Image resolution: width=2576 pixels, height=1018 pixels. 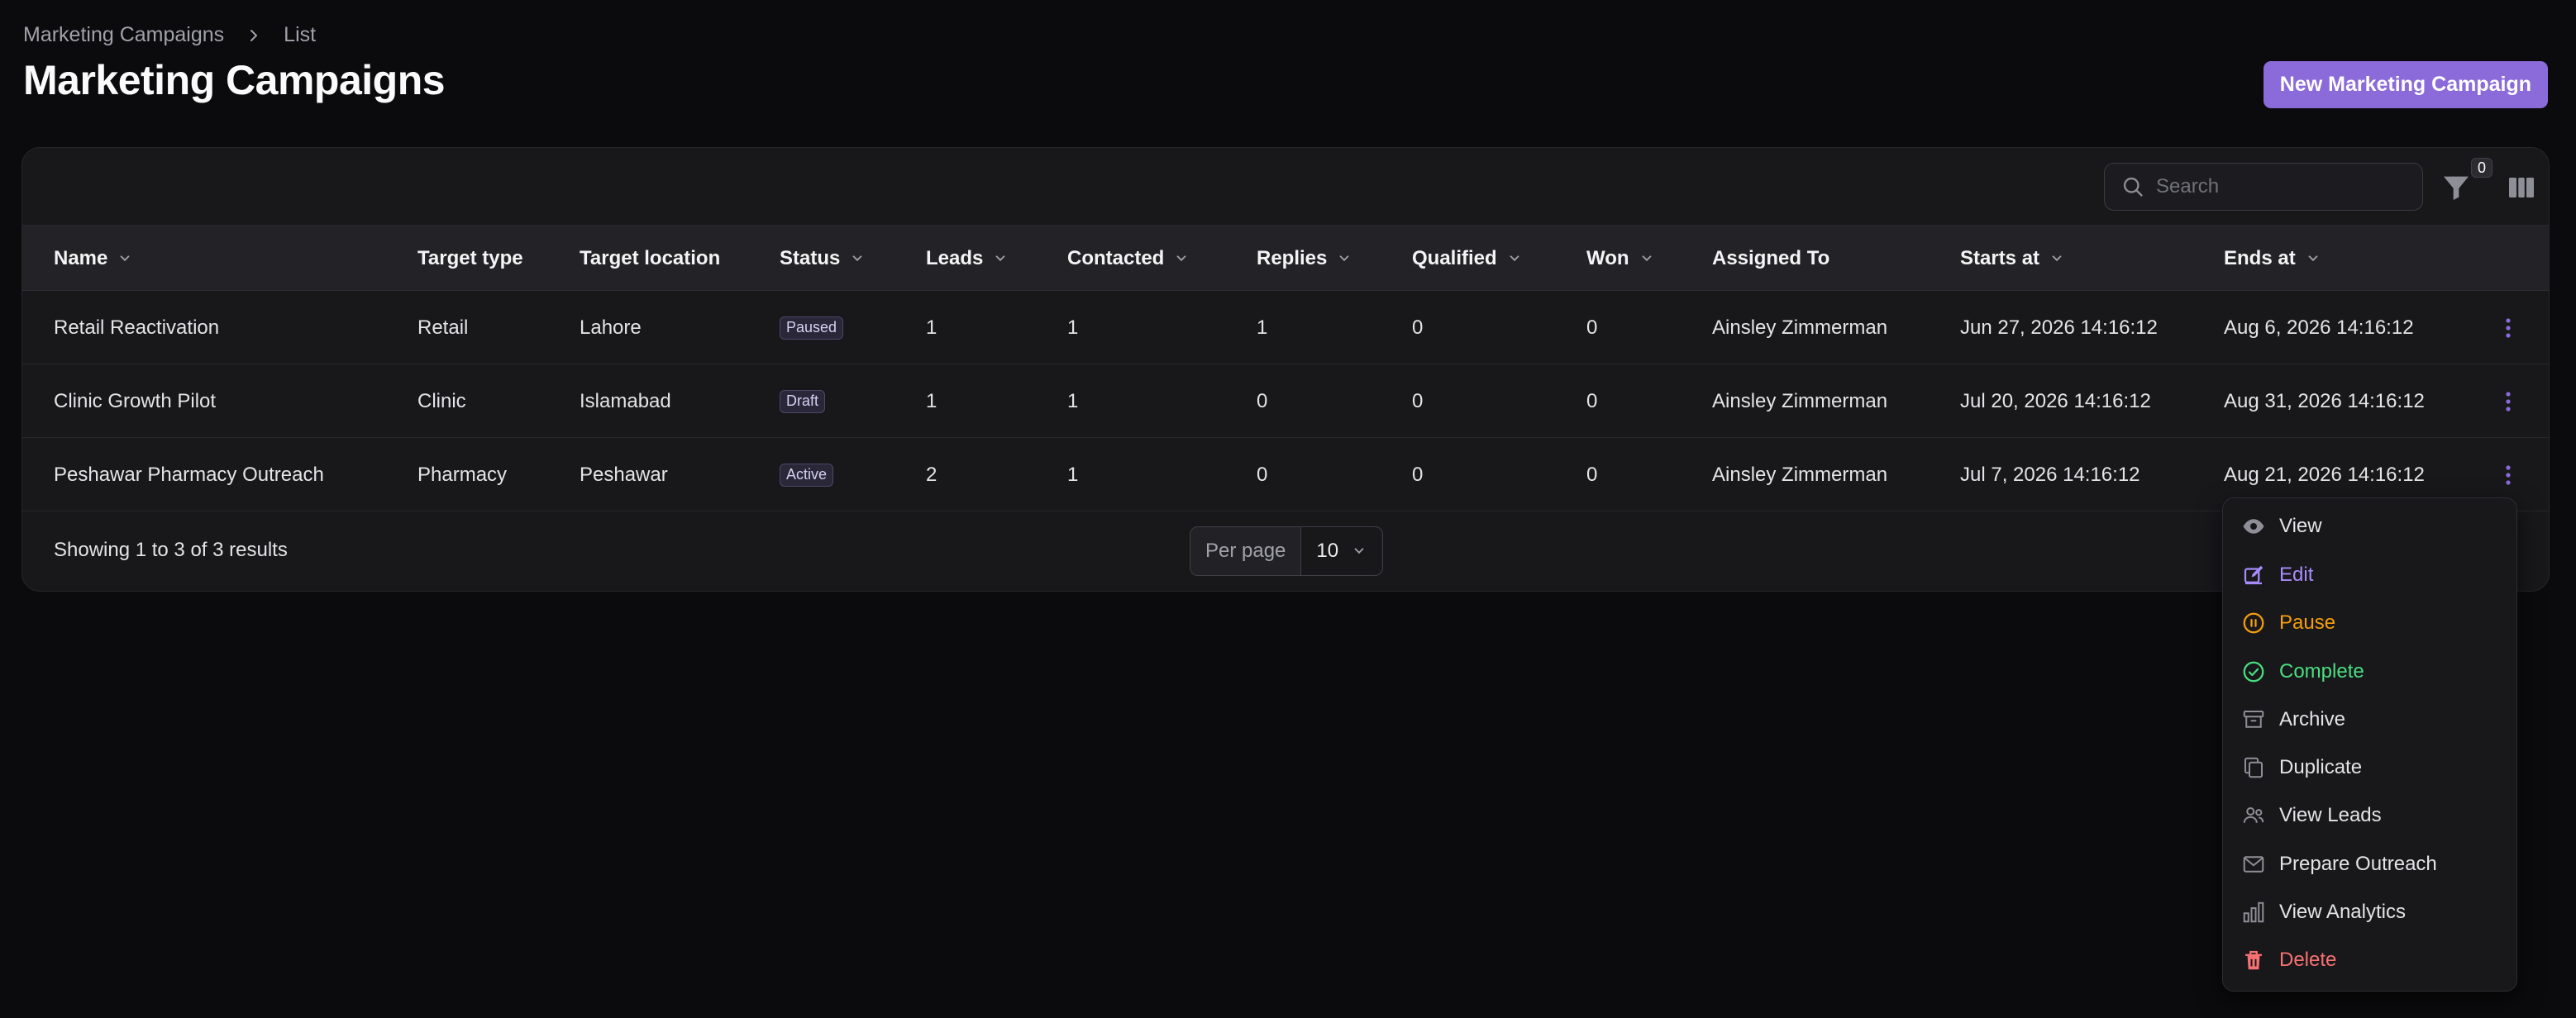 I want to click on breadcrumb: Marketing Campaigns List, so click(x=169, y=35).